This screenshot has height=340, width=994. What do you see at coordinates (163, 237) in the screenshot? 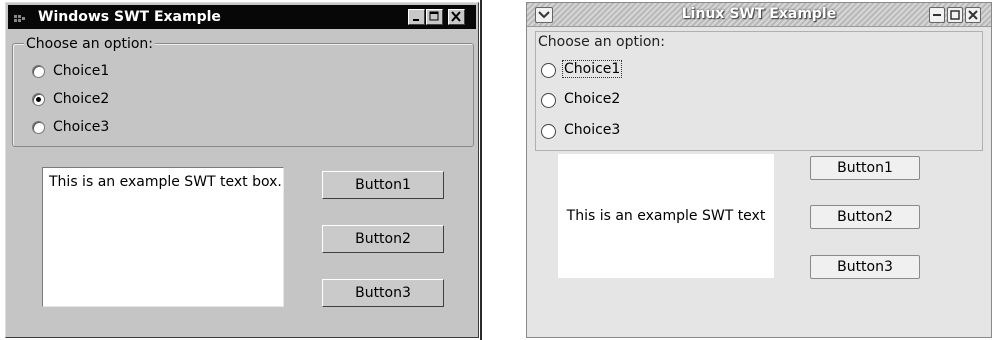
I see `text-box: This is an example SWT text box.` at bounding box center [163, 237].